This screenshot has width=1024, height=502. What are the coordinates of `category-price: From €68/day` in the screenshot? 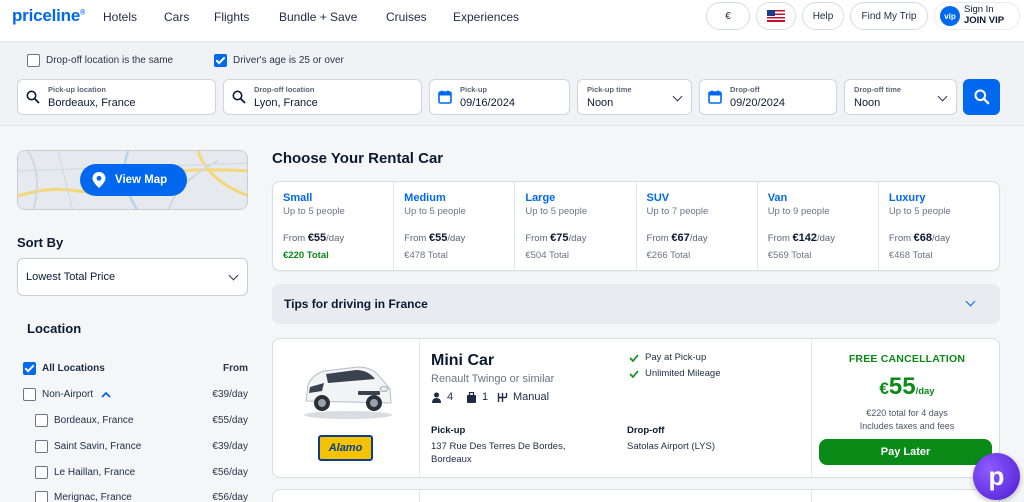 It's located at (919, 238).